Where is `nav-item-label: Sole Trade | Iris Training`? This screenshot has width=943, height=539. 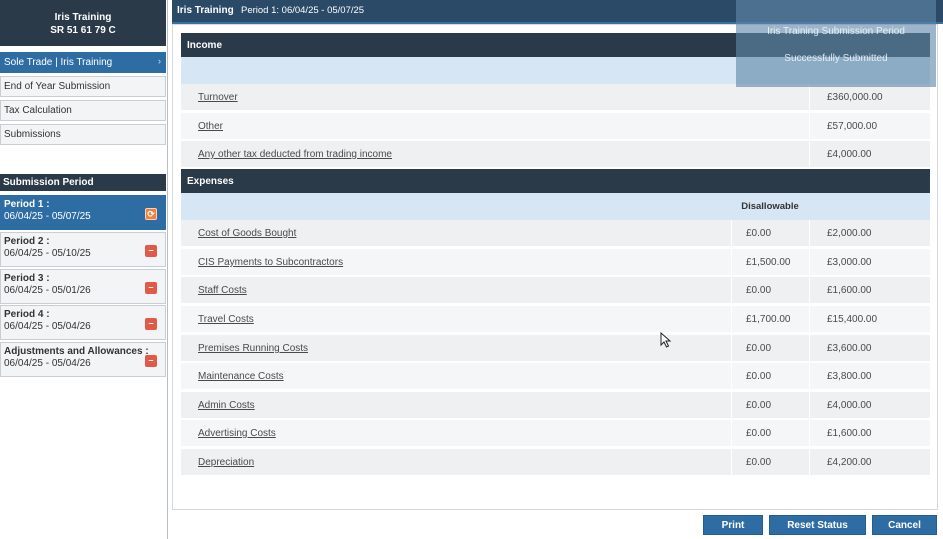
nav-item-label: Sole Trade | Iris Training is located at coordinates (58, 62).